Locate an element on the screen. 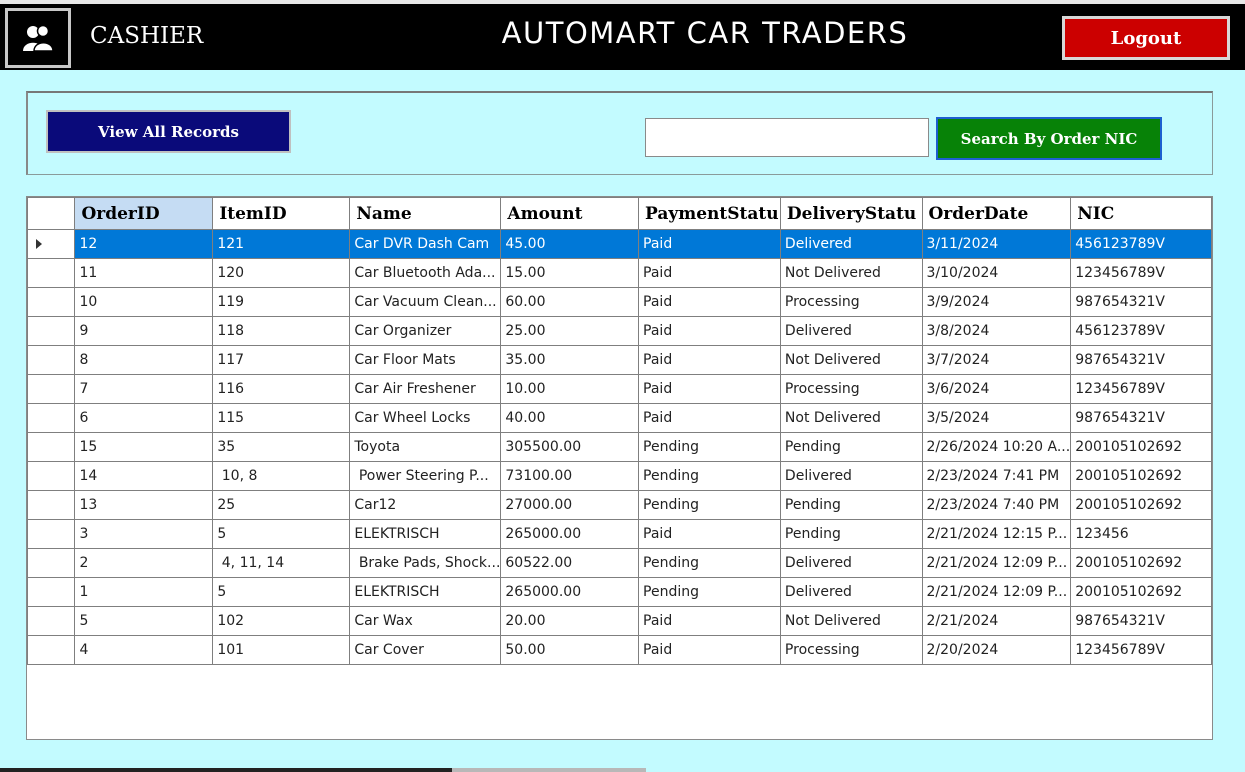 Image resolution: width=1245 pixels, height=772 pixels. cell-name: Car Wheel Locks is located at coordinates (425, 418).